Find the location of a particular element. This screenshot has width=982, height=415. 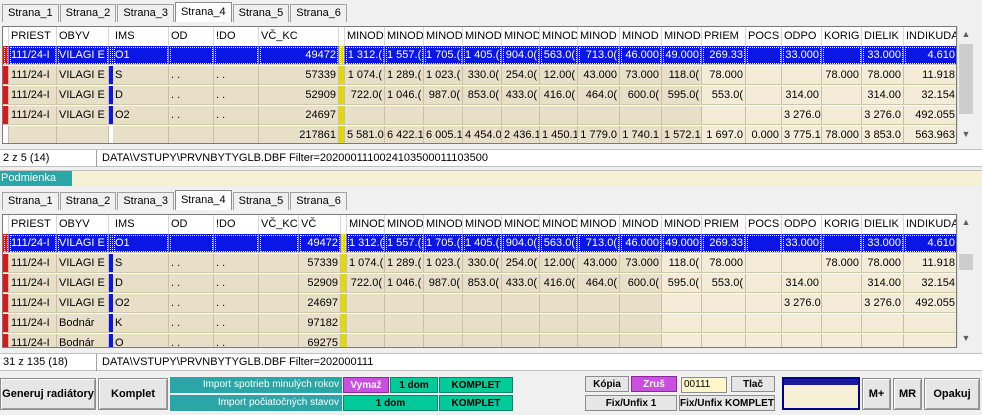

table-cell: 1 074.( is located at coordinates (365, 75).